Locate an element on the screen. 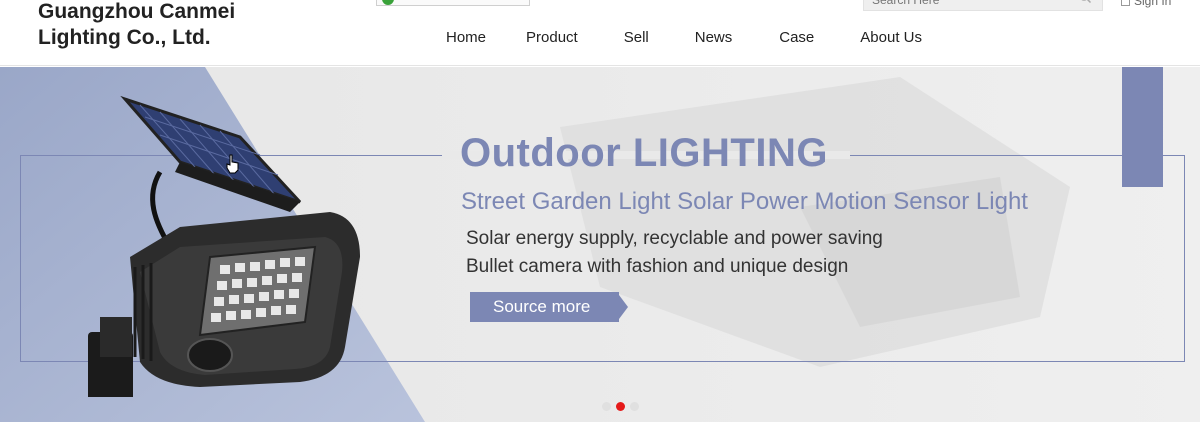 This screenshot has width=1200, height=422. company-name-line2: Lighting Co., Ltd. is located at coordinates (124, 37).